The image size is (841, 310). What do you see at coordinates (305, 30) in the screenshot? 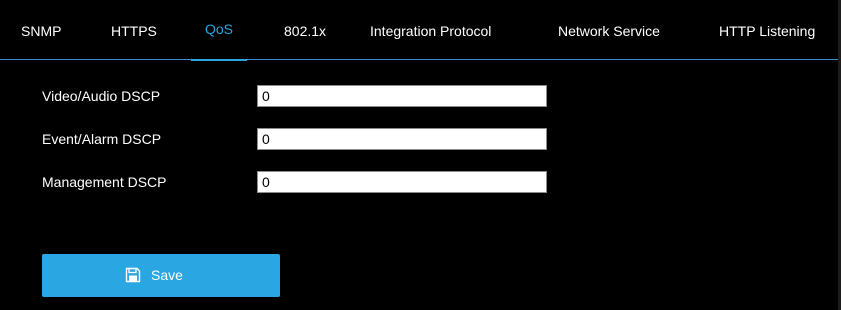
I see `tab-802-1x: 802.1x` at bounding box center [305, 30].